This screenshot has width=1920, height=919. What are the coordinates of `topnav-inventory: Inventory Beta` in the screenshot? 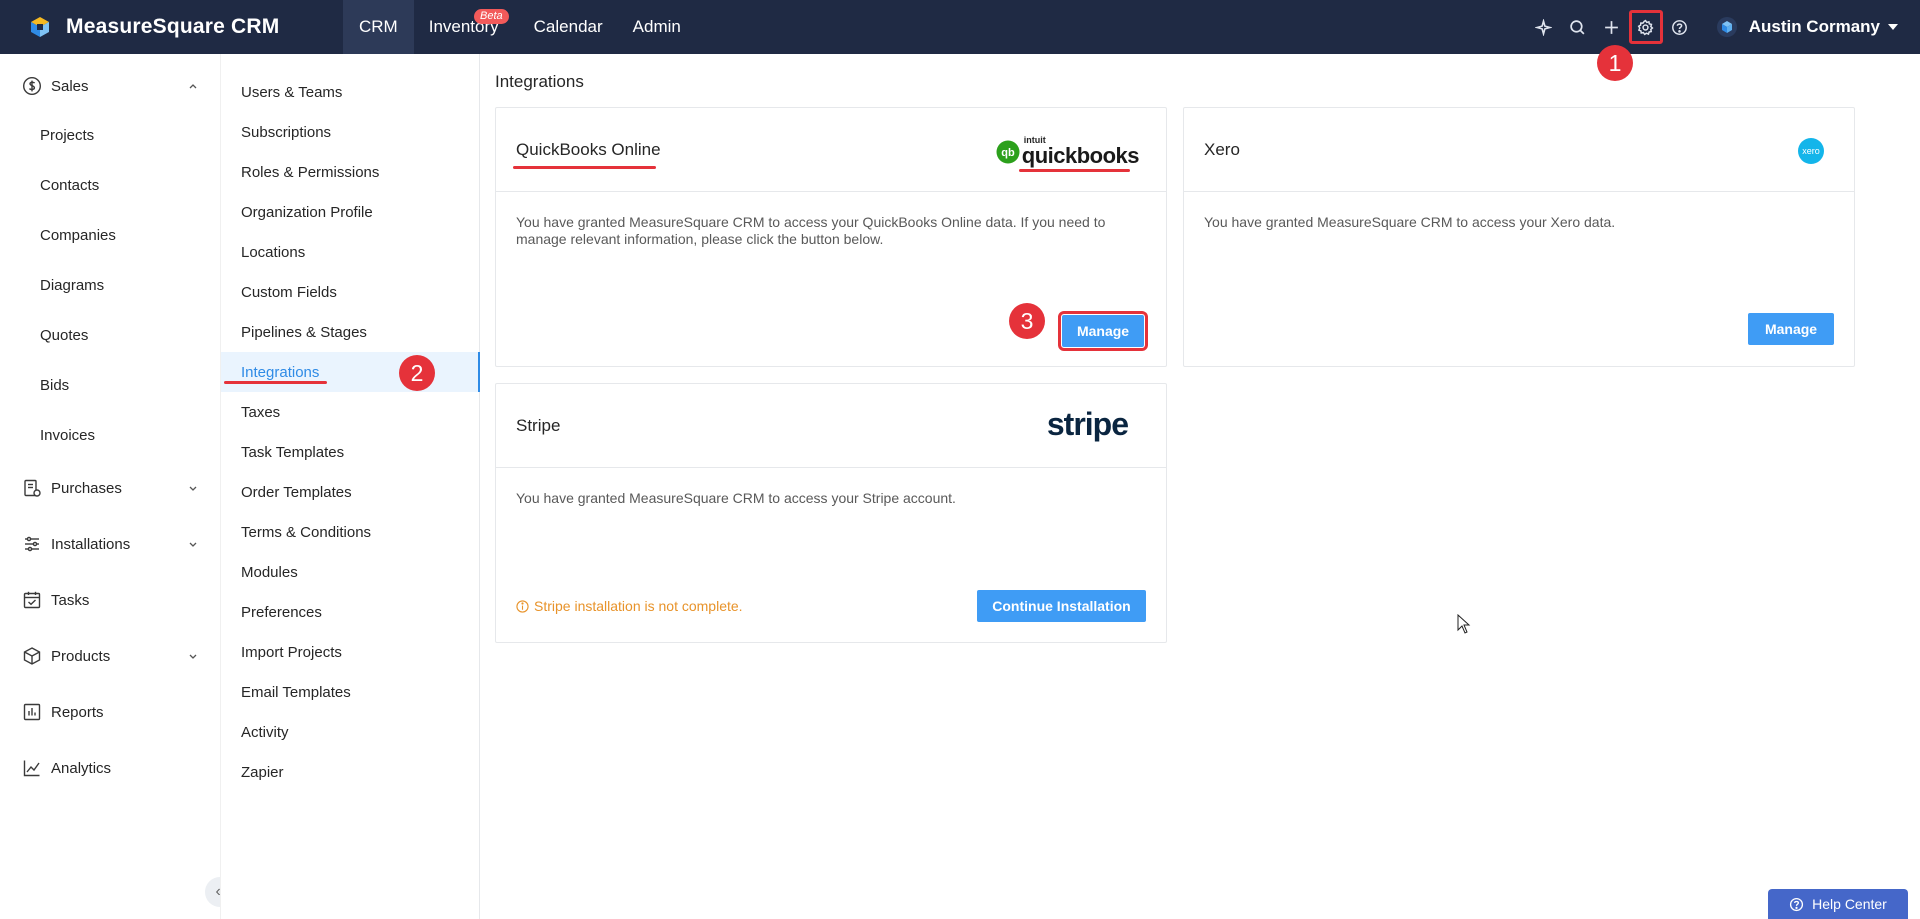 It's located at (461, 27).